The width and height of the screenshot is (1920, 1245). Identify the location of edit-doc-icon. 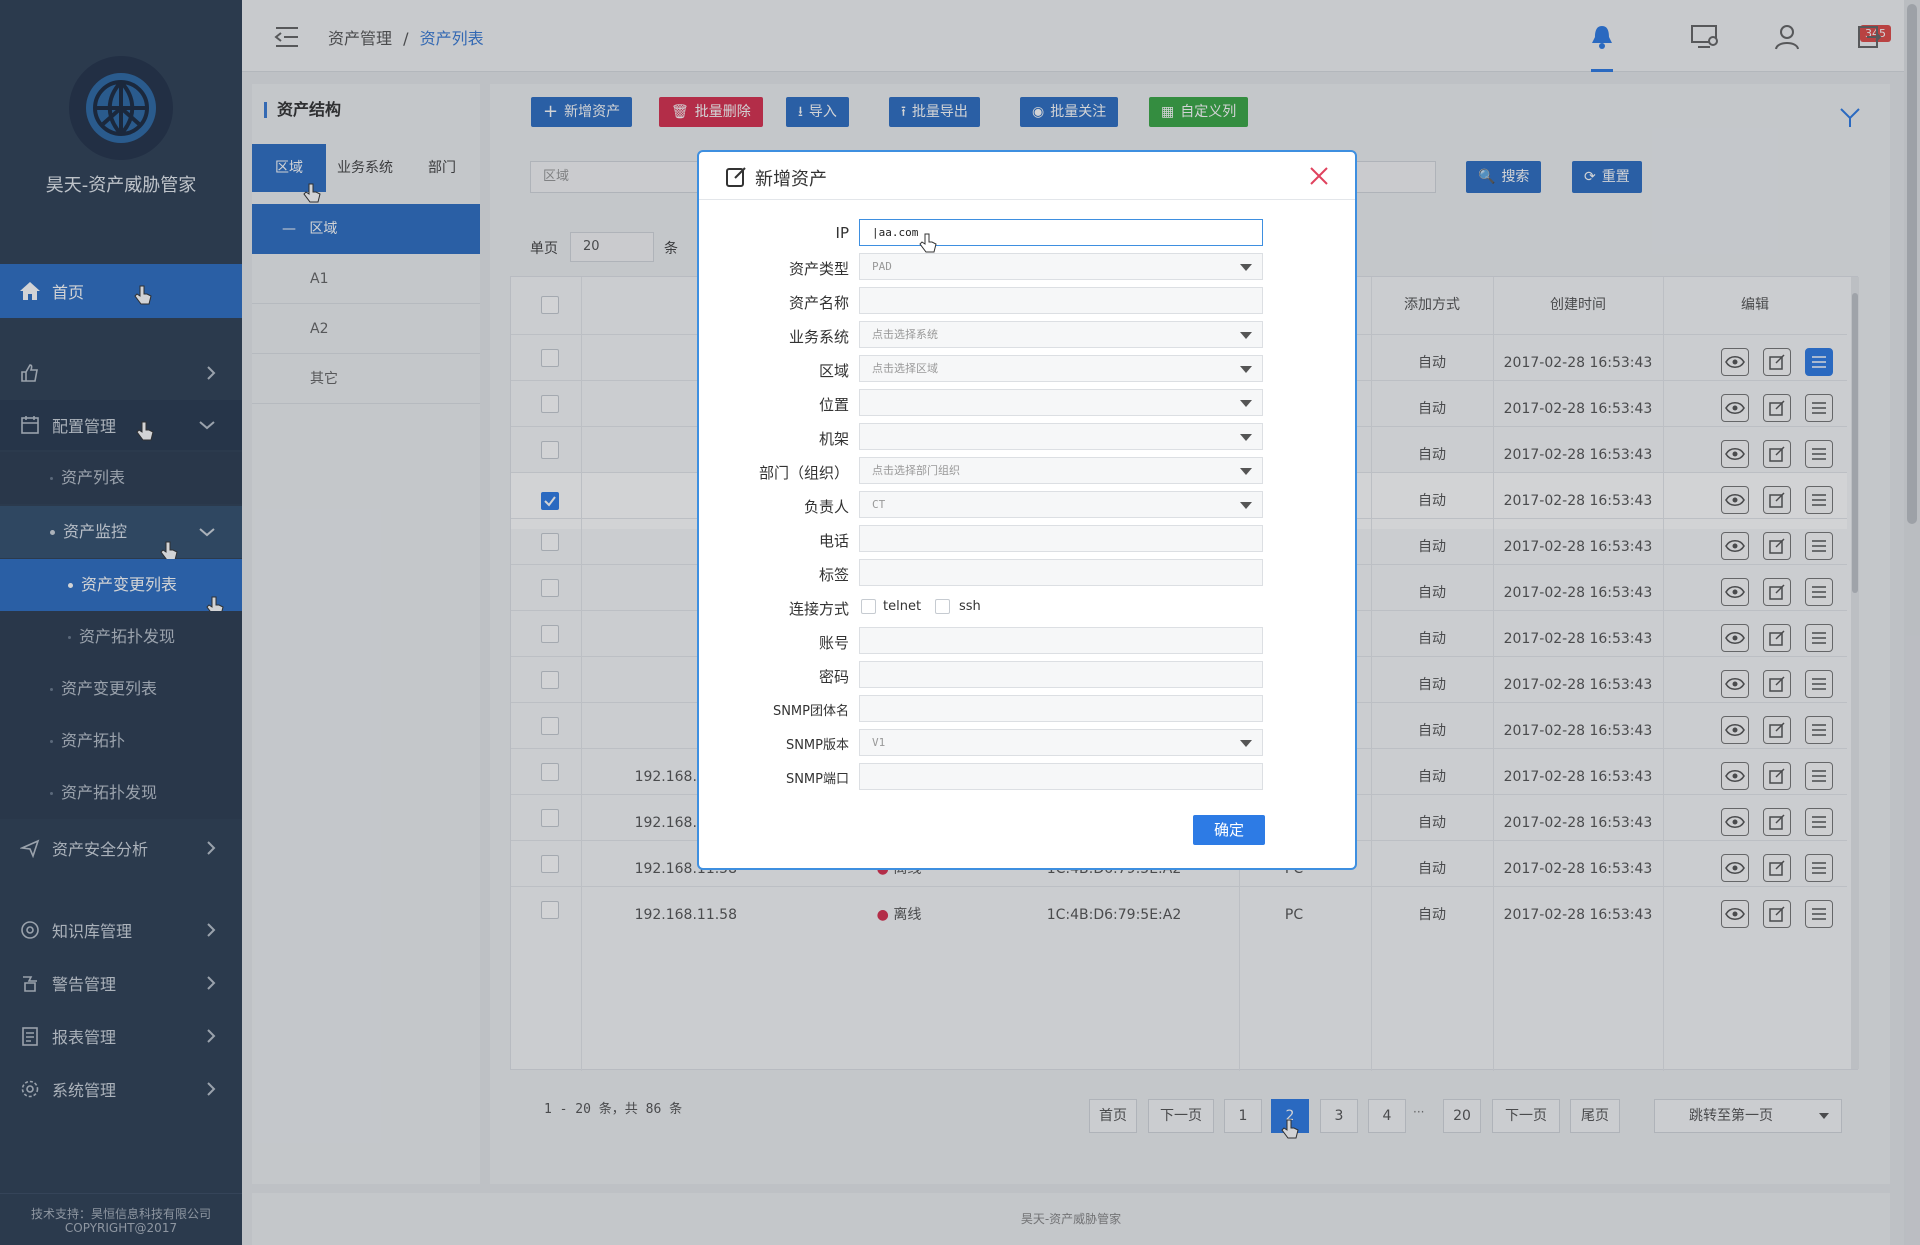
(736, 177).